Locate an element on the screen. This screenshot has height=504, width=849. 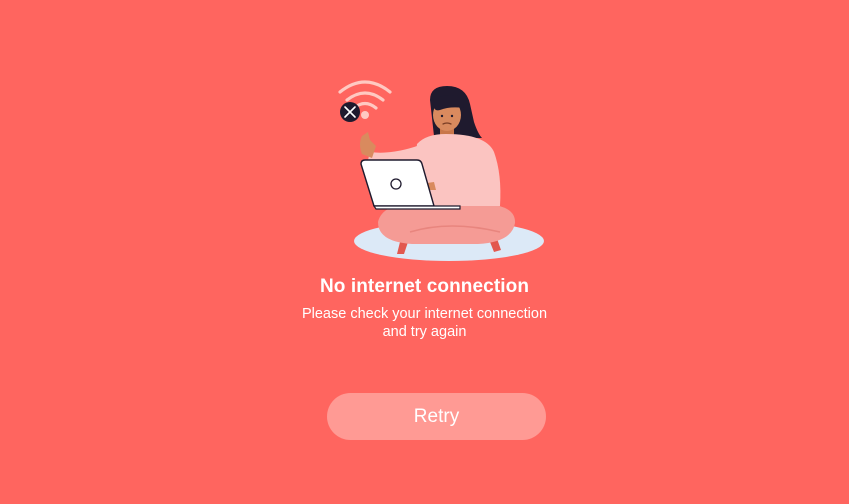
error-message-line-1: Please check your internet connection is located at coordinates (424, 314).